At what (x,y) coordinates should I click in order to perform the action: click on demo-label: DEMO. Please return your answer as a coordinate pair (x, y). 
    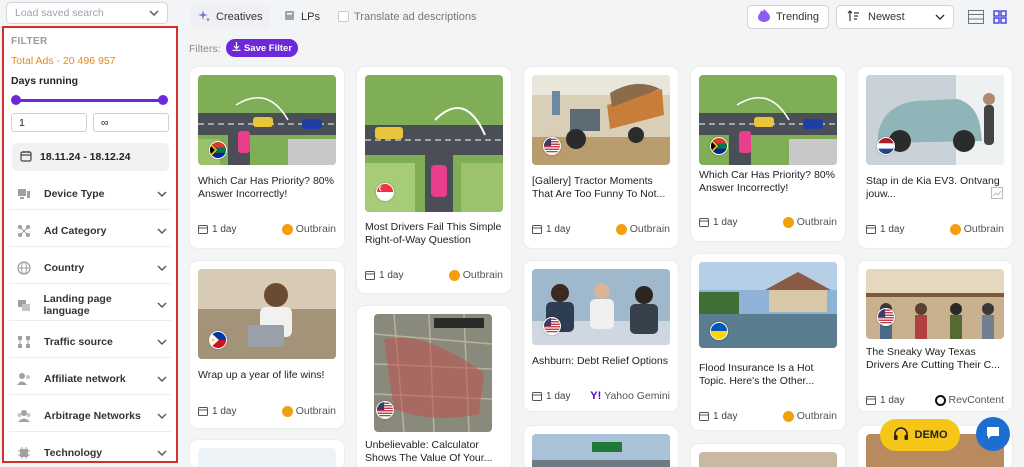
    Looking at the image, I should click on (931, 435).